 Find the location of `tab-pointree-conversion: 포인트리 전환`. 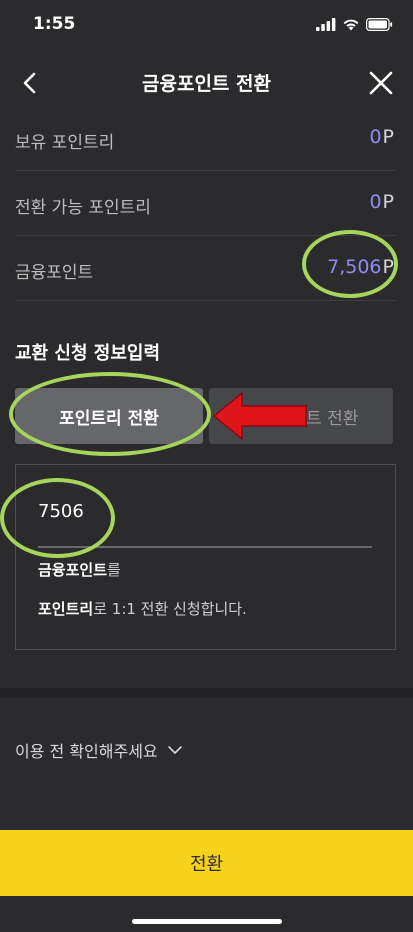

tab-pointree-conversion: 포인트리 전환 is located at coordinates (109, 416).